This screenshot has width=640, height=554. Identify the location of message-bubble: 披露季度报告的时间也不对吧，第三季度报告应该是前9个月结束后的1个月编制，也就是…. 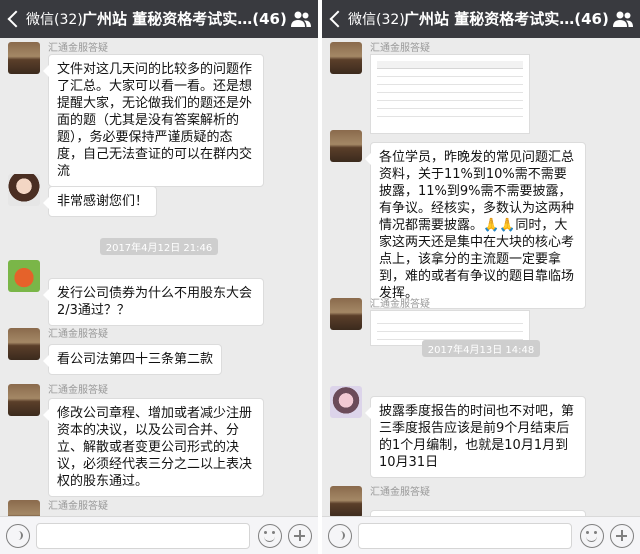
(475, 437).